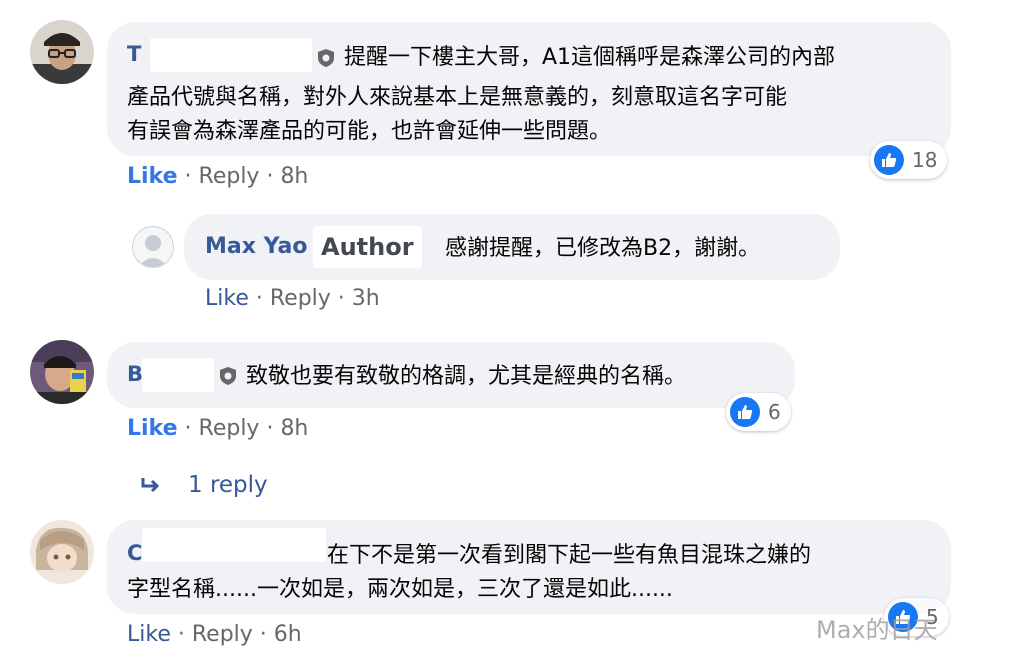  I want to click on comment-text: 感謝提醒，已修改為B2，謝謝。, so click(603, 248).